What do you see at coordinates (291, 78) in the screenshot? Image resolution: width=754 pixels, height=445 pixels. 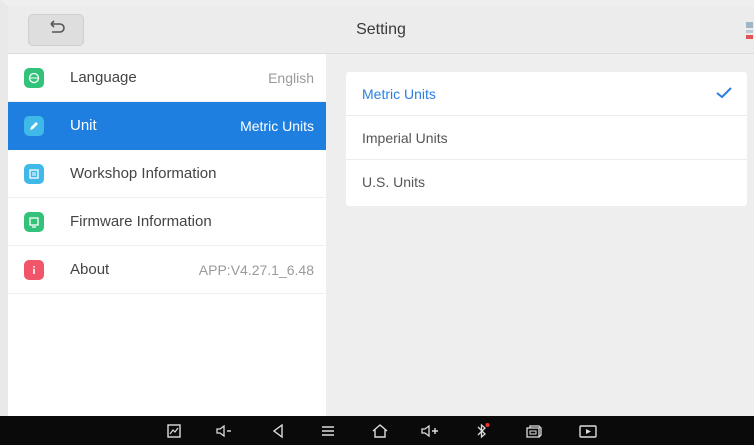 I see `menu-item-value: English` at bounding box center [291, 78].